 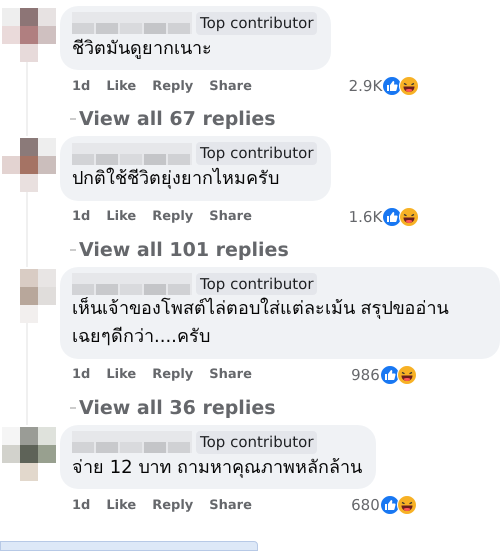 What do you see at coordinates (177, 408) in the screenshot?
I see `view-replies-link: View all 36 replies` at bounding box center [177, 408].